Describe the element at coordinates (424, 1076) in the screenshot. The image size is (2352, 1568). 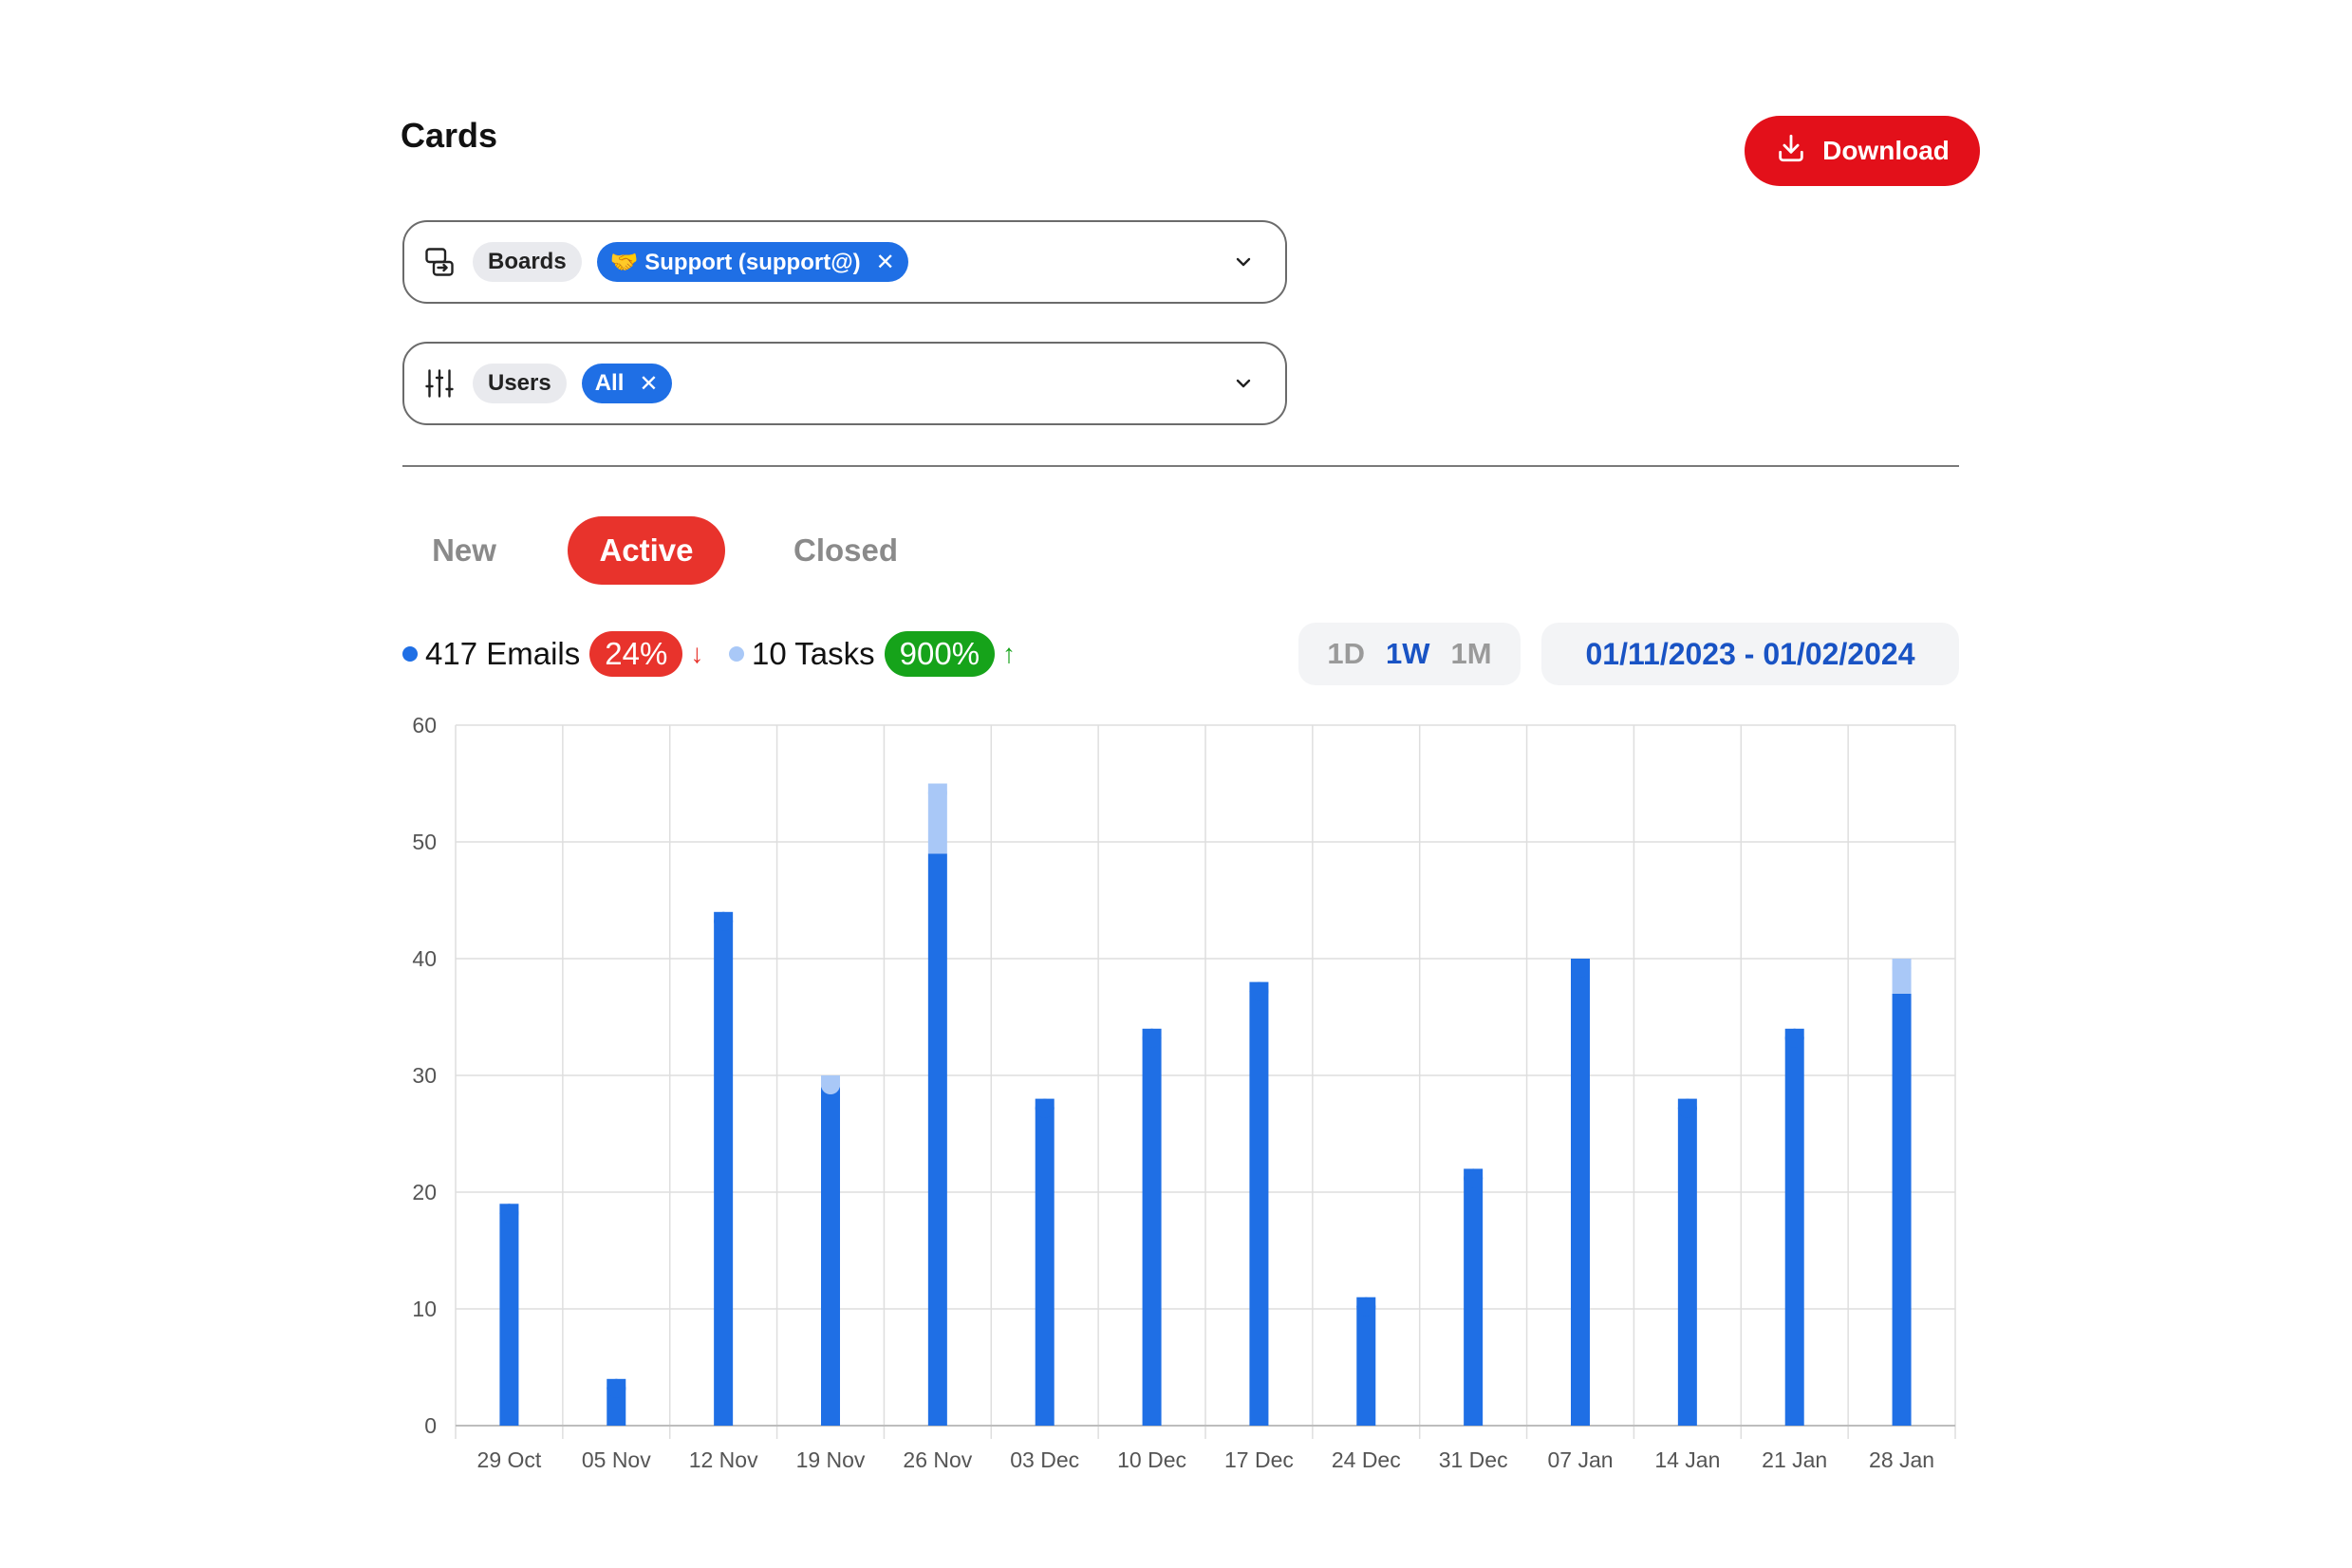
I see `y-tick-label: 30` at that location.